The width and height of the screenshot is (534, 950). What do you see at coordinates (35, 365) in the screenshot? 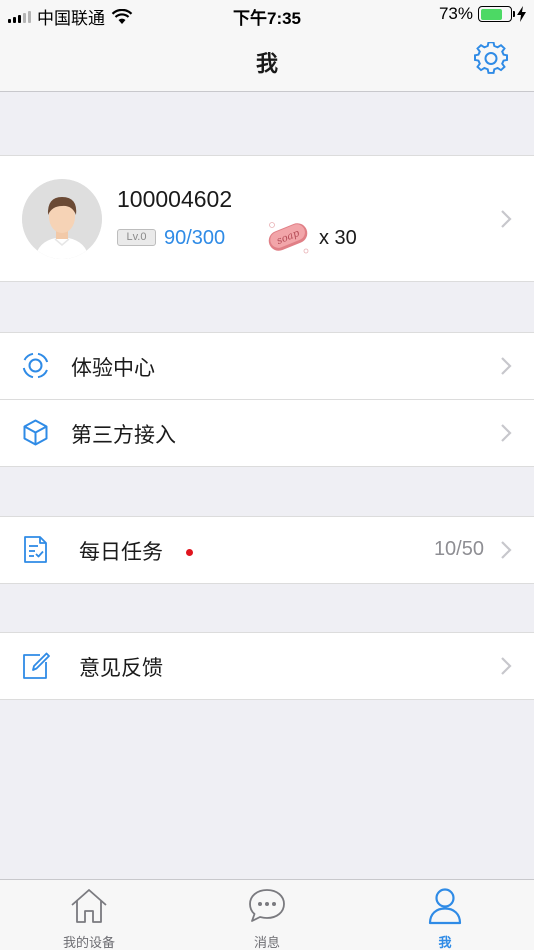
I see `experience-center-icon` at bounding box center [35, 365].